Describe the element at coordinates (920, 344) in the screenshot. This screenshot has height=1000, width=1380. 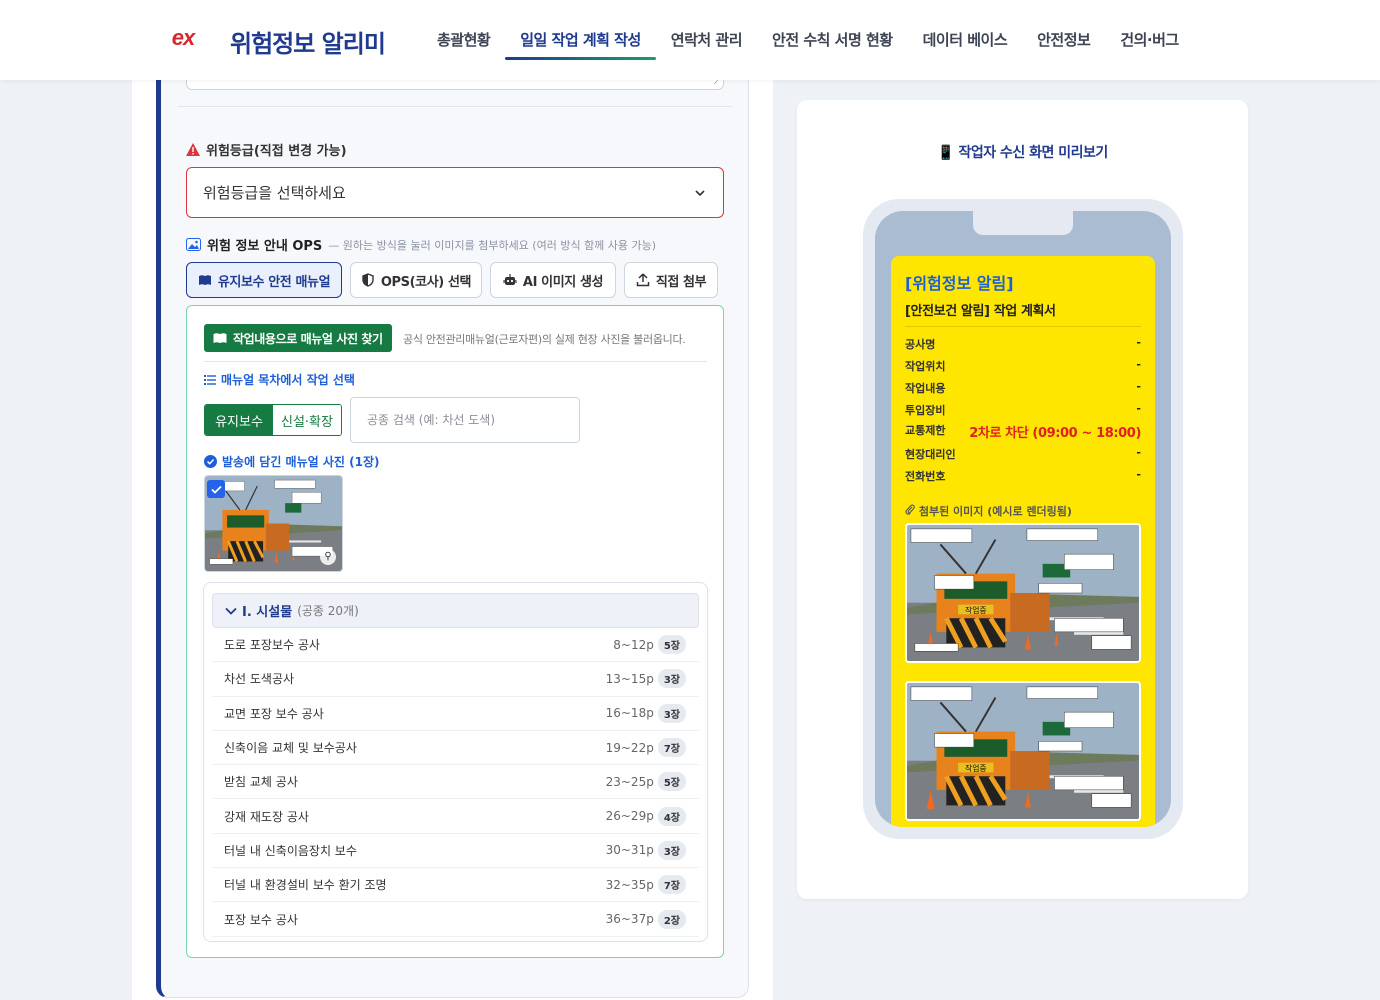
I see `field-key: 공사명` at that location.